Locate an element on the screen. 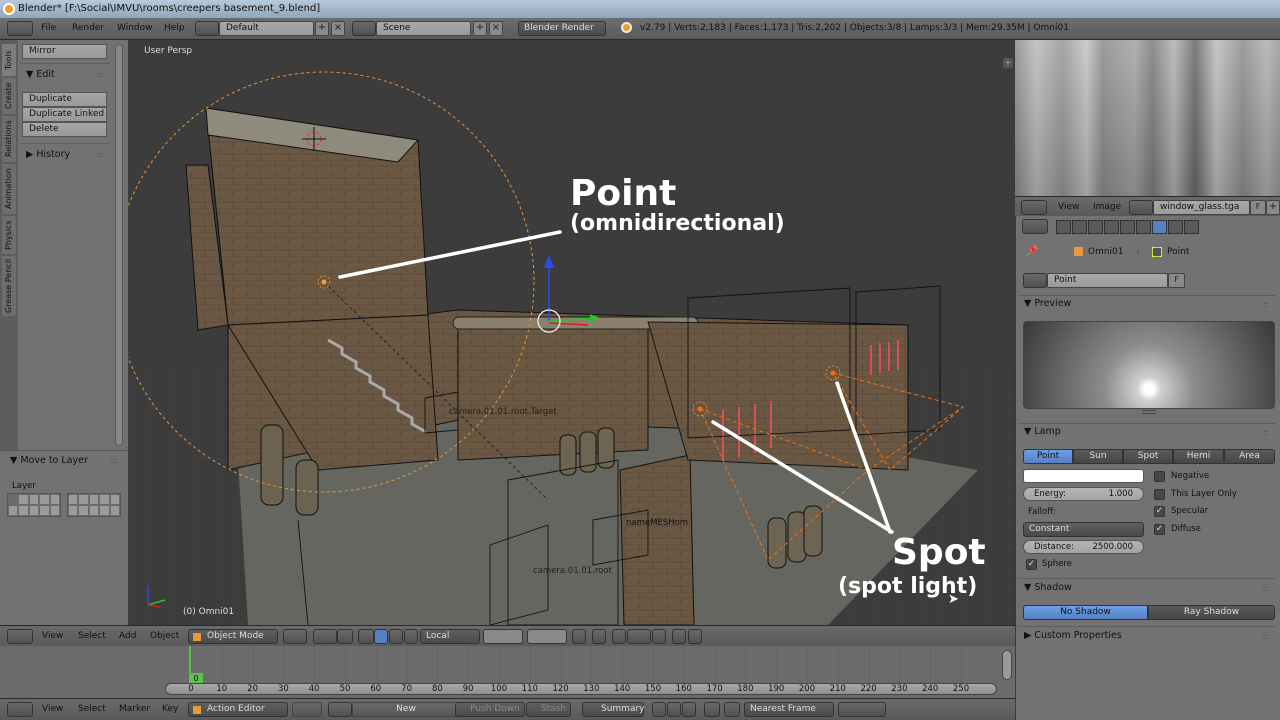 The height and width of the screenshot is (720, 1280). tab-animation: Animation is located at coordinates (9, 189).